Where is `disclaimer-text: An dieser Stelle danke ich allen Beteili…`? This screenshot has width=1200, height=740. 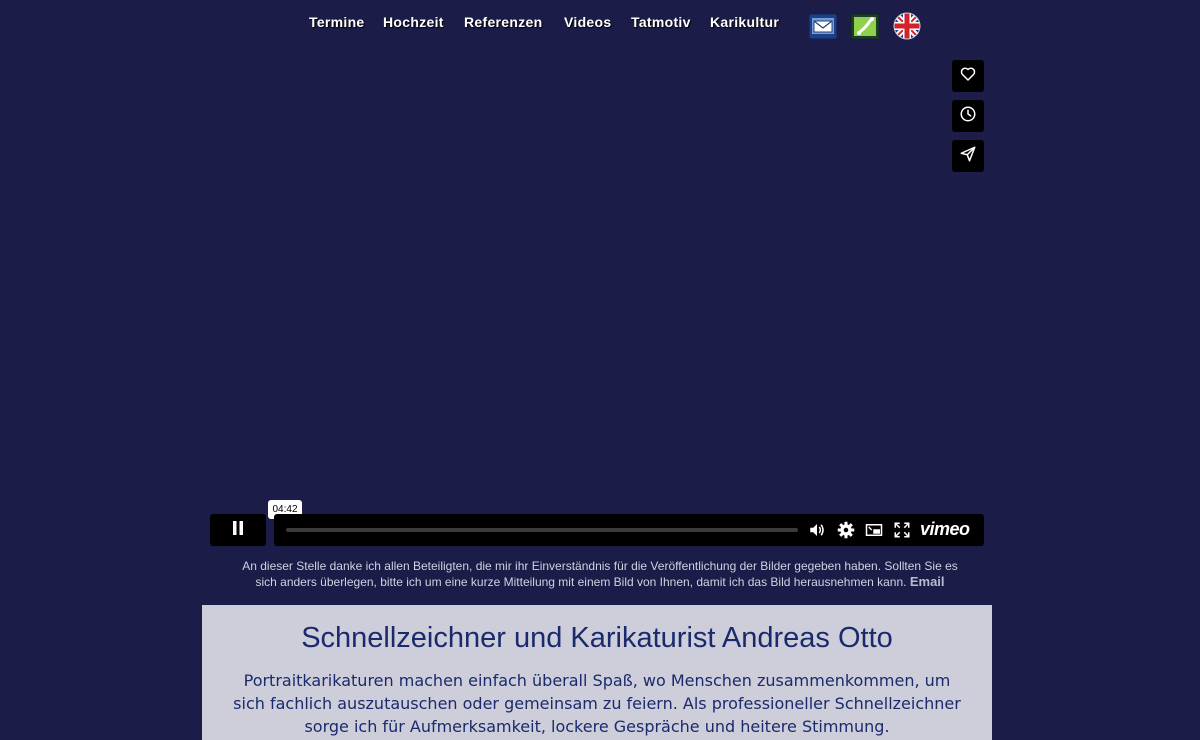
disclaimer-text: An dieser Stelle danke ich allen Beteili… is located at coordinates (600, 574).